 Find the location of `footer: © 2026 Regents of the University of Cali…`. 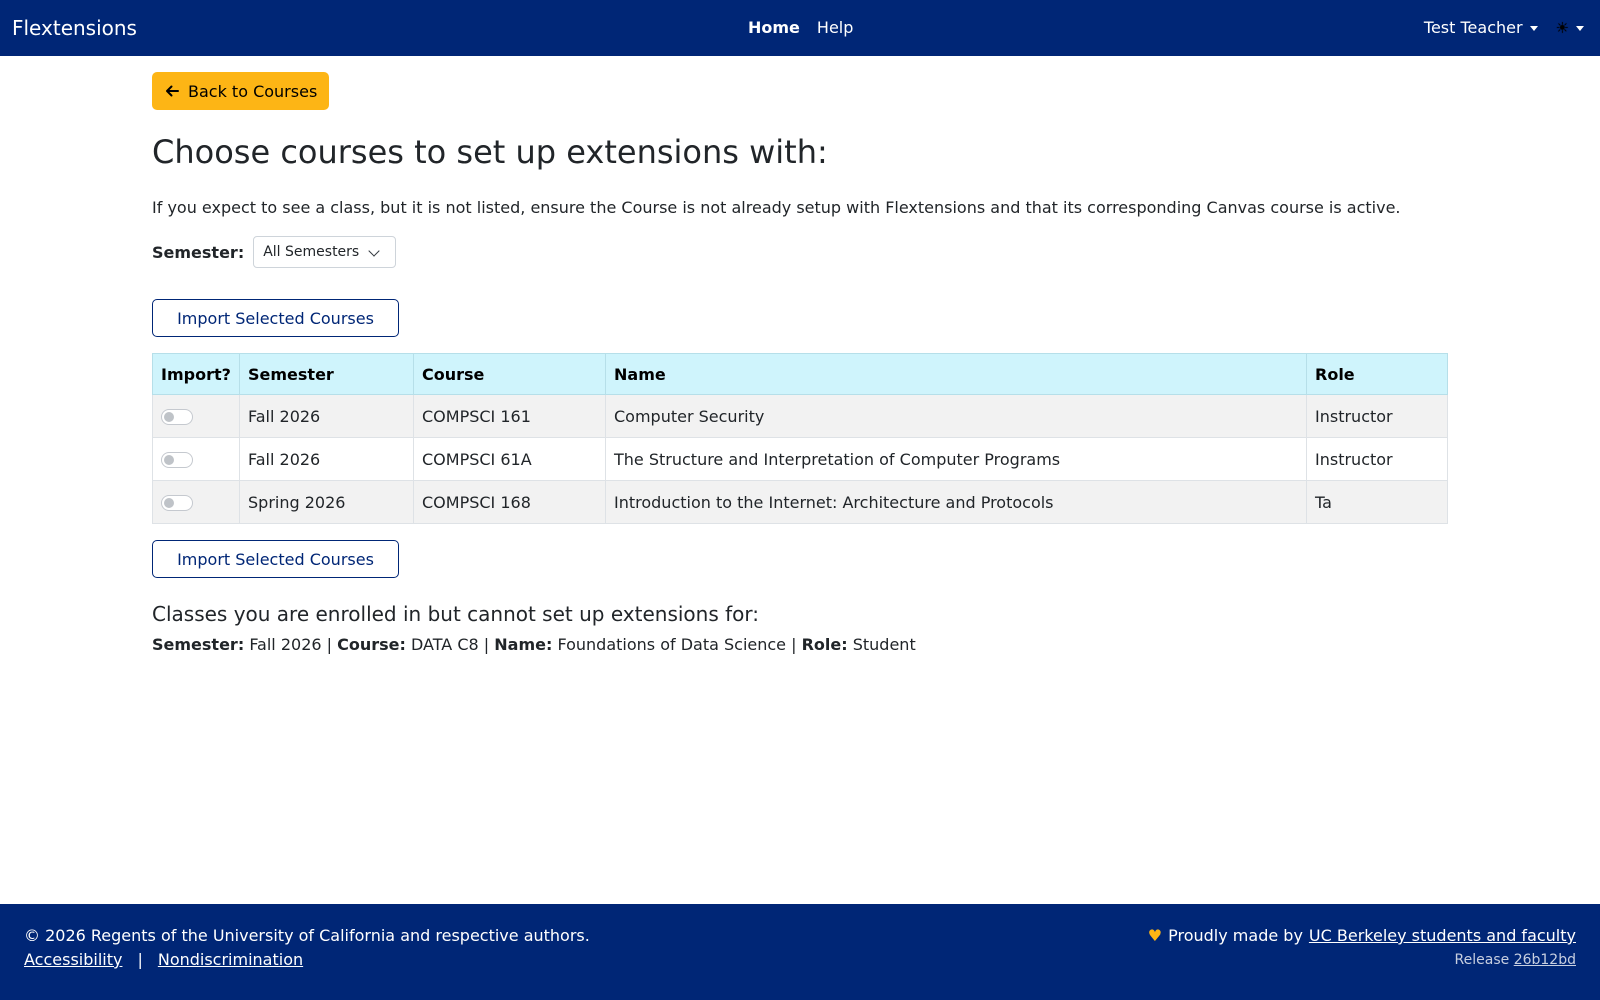

footer: © 2026 Regents of the University of Cali… is located at coordinates (800, 952).